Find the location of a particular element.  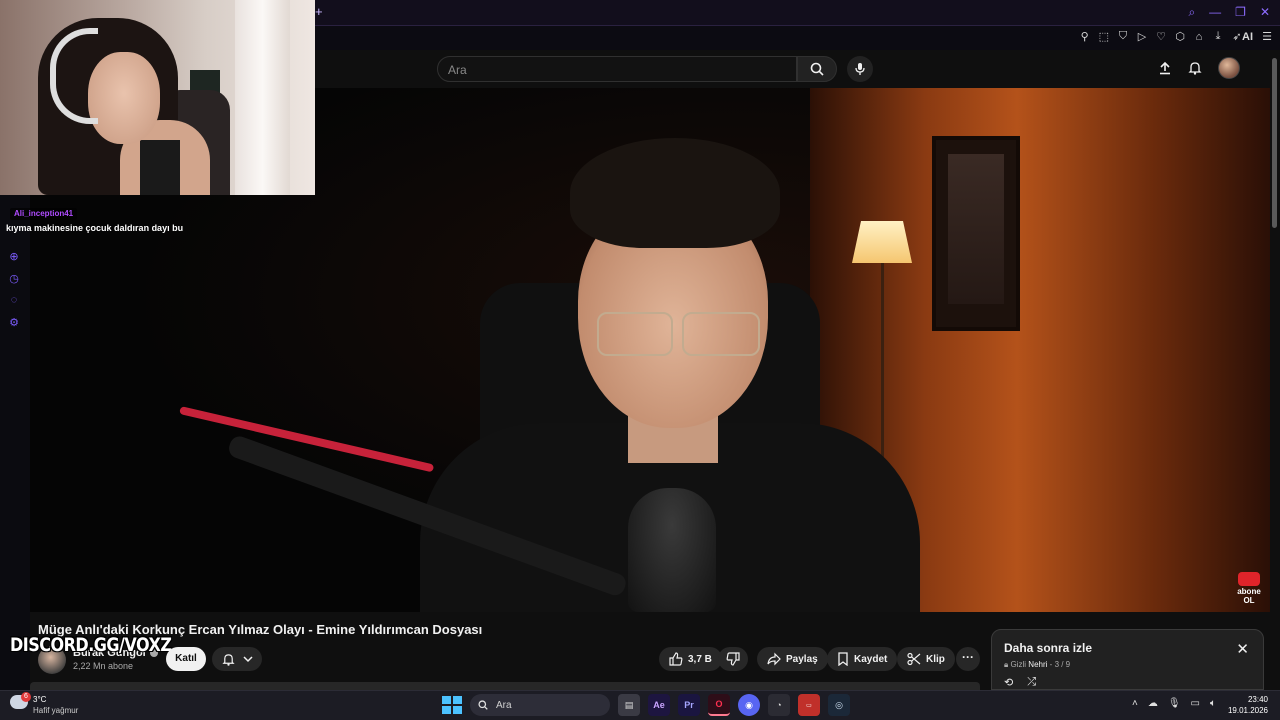

search-icon is located at coordinates (817, 69).